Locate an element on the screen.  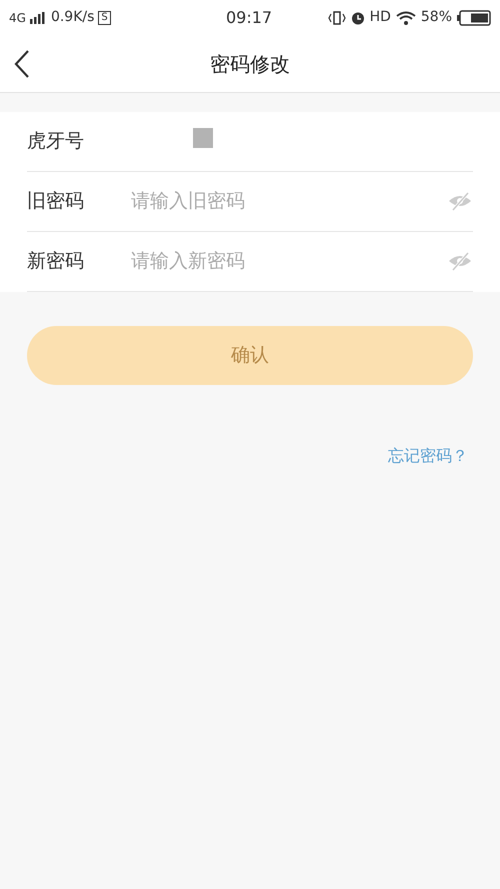
clock-time: 09:17 is located at coordinates (249, 17).